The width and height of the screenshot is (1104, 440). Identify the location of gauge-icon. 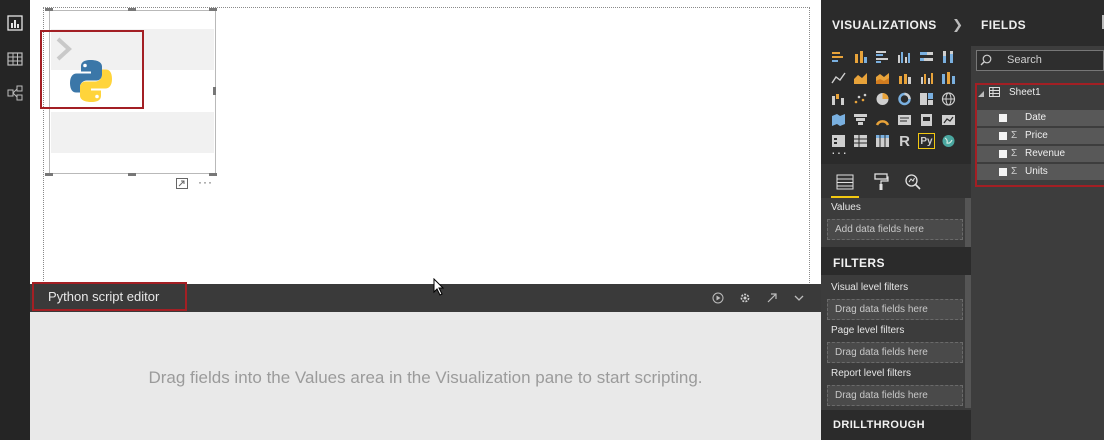
(882, 120).